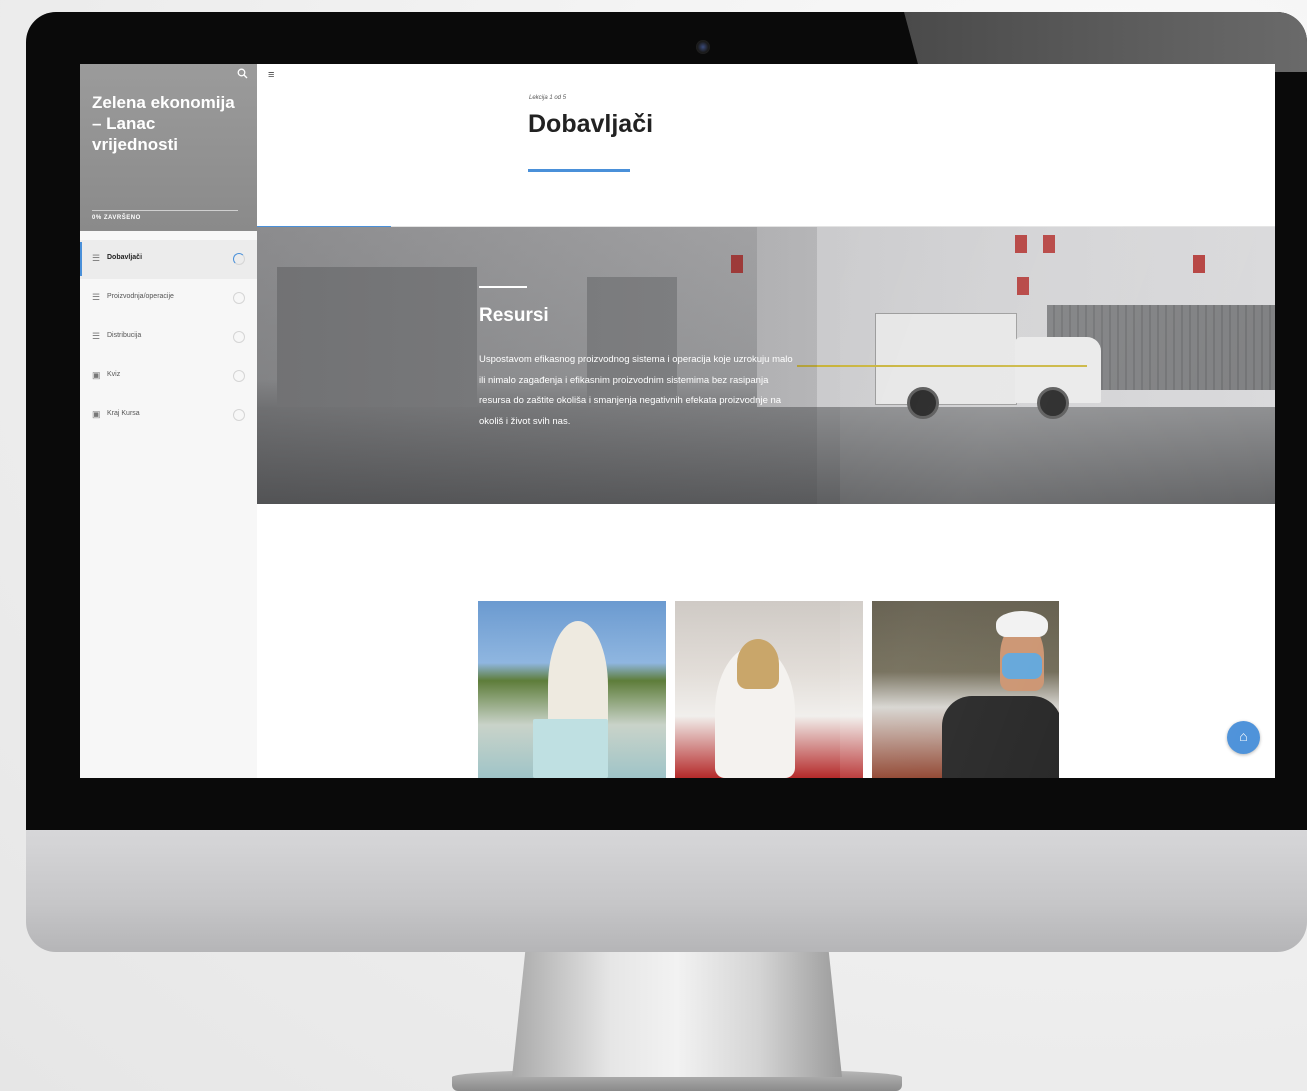 The width and height of the screenshot is (1307, 1091). What do you see at coordinates (942, 366) in the screenshot?
I see `safety-rail` at bounding box center [942, 366].